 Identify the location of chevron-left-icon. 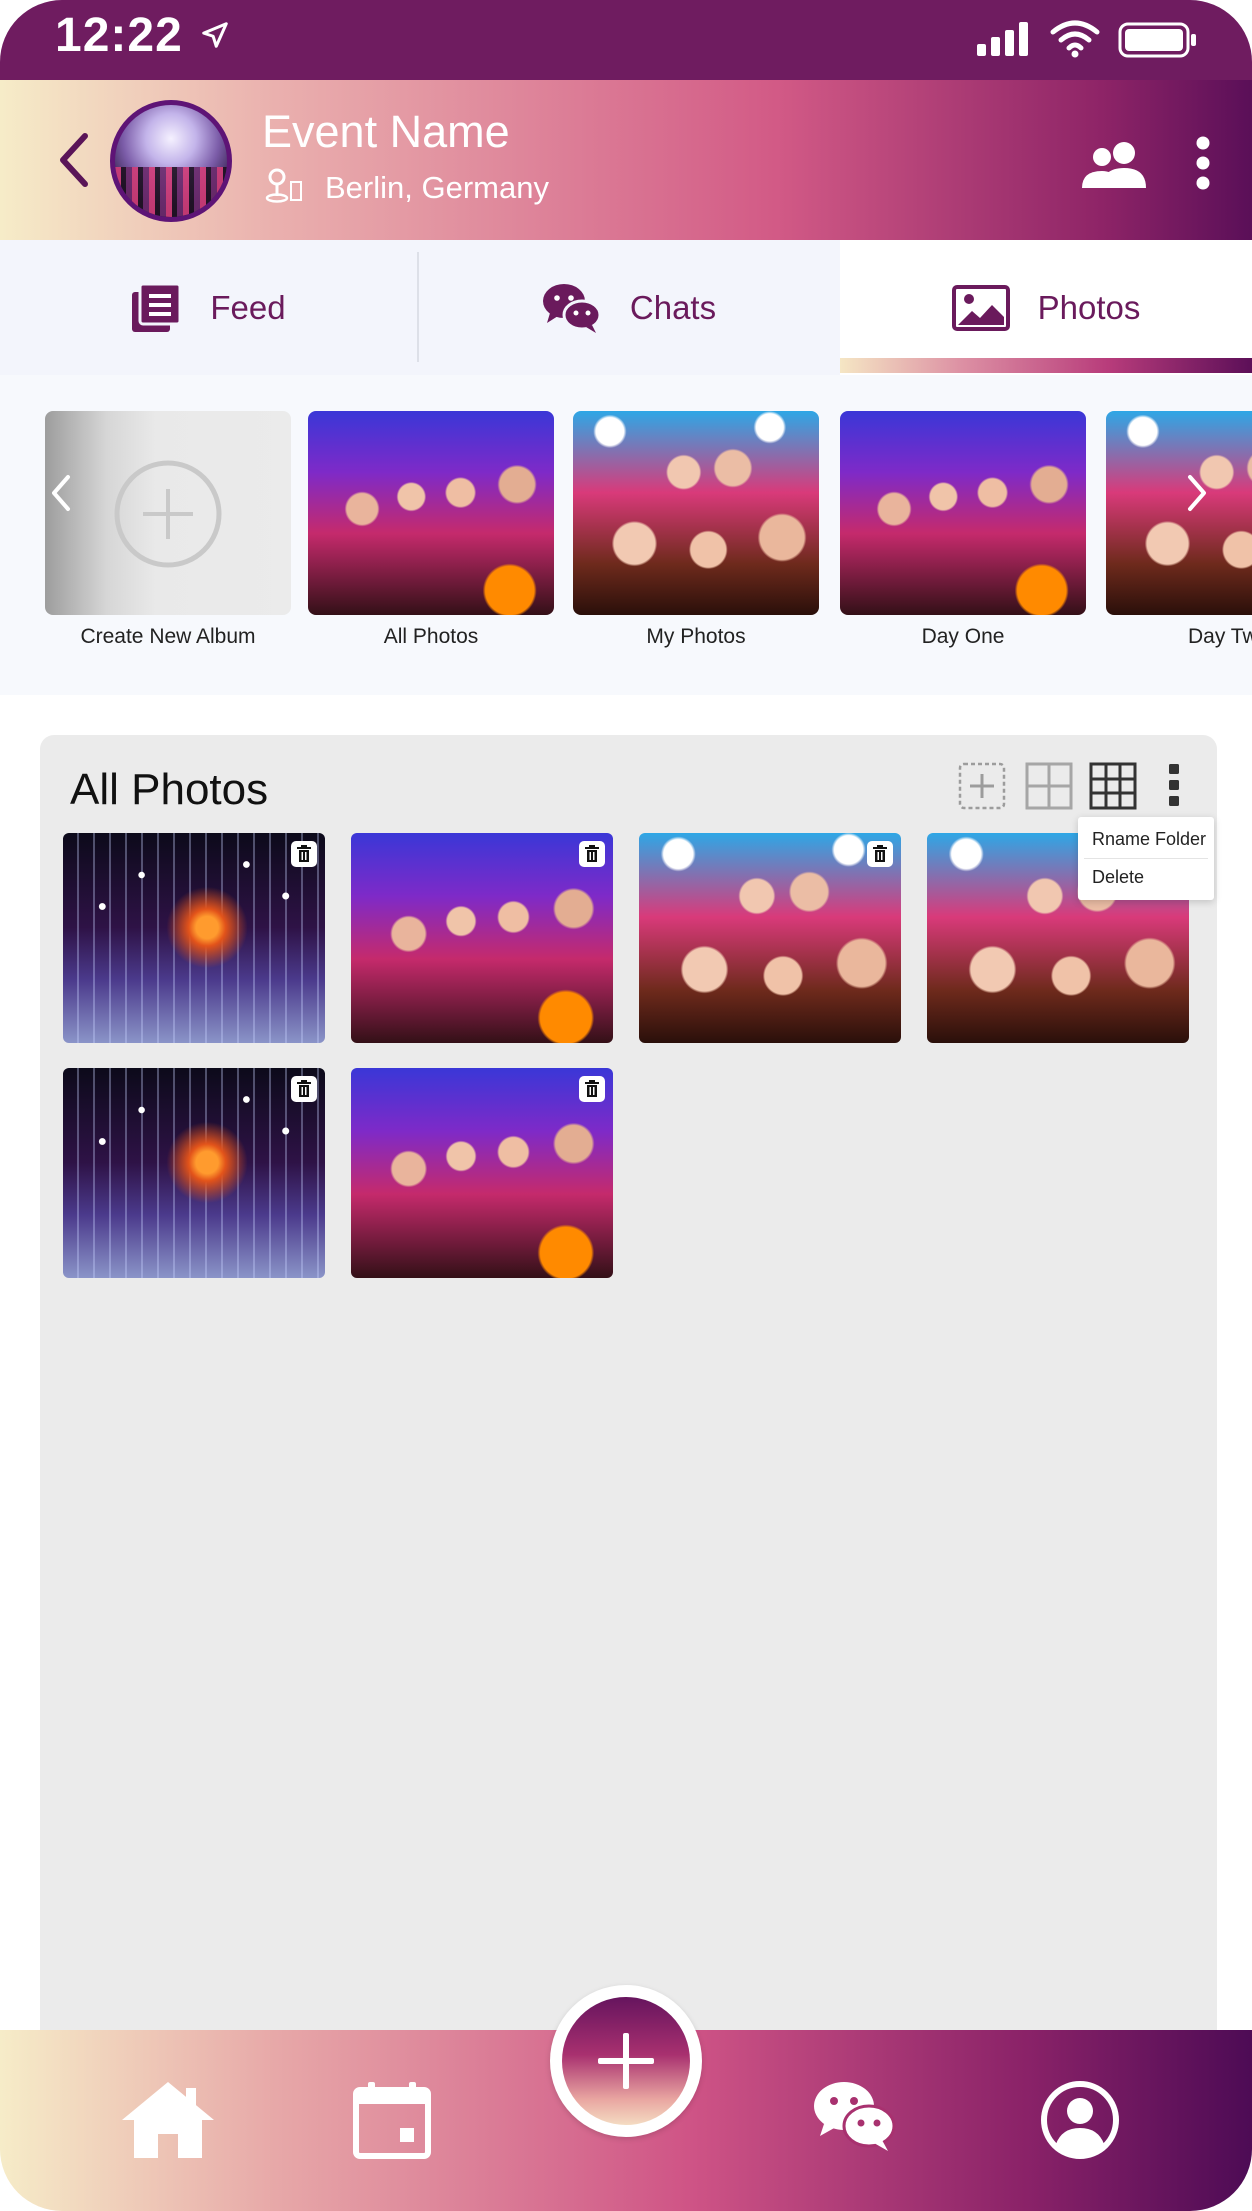
(61, 493).